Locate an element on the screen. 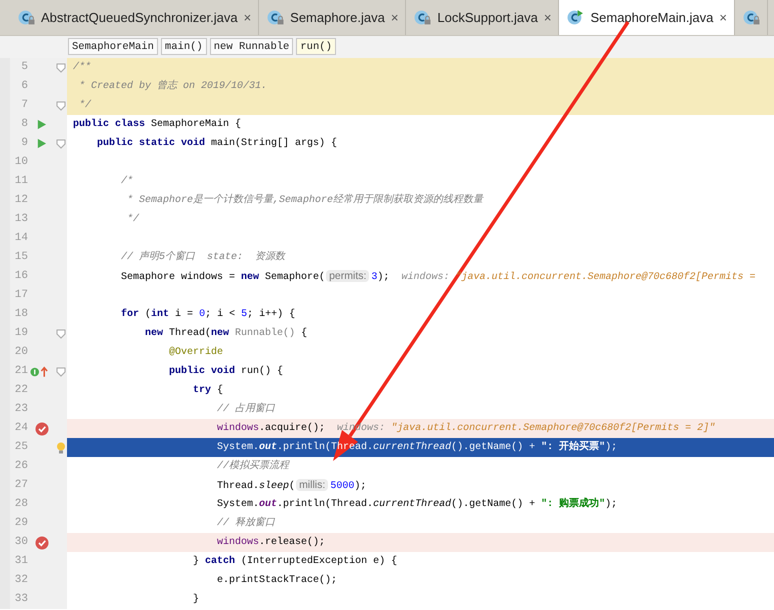 The width and height of the screenshot is (774, 610). comment: // 释放窗口 is located at coordinates (246, 523).